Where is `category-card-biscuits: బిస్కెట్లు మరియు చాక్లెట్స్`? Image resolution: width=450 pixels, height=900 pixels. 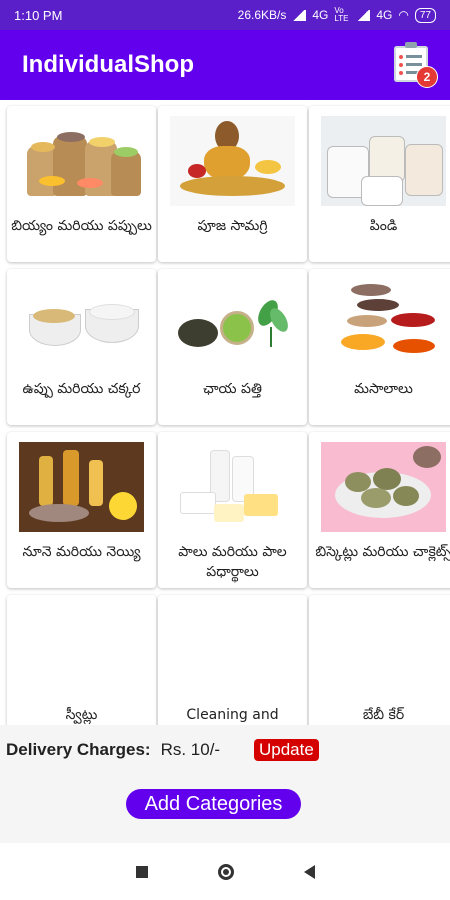 category-card-biscuits: బిస్కెట్లు మరియు చాక్లెట్స్ is located at coordinates (379, 510).